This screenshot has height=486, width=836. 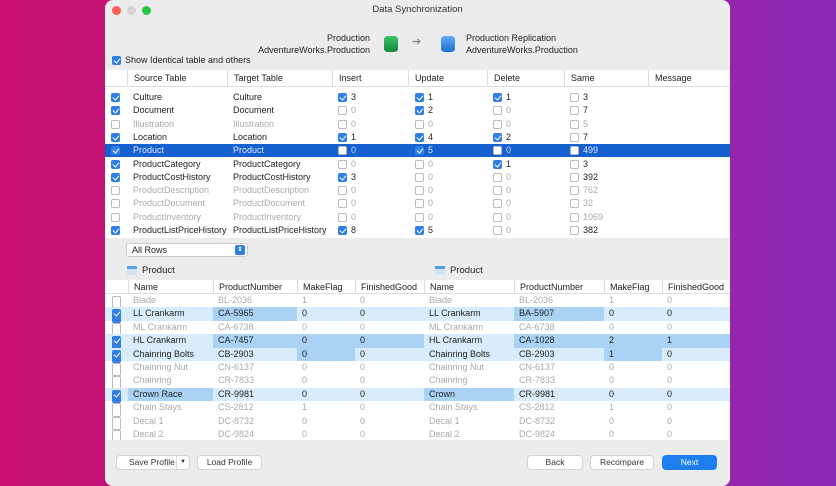 I want to click on table-row: Culture Culture 3 1 1 3, so click(x=417, y=97).